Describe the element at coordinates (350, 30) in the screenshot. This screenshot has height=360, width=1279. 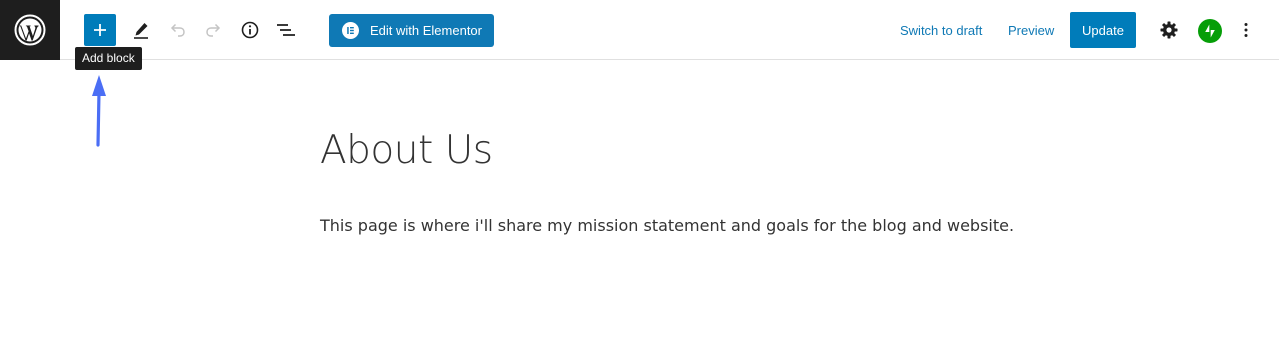
I see `elementor-icon` at that location.